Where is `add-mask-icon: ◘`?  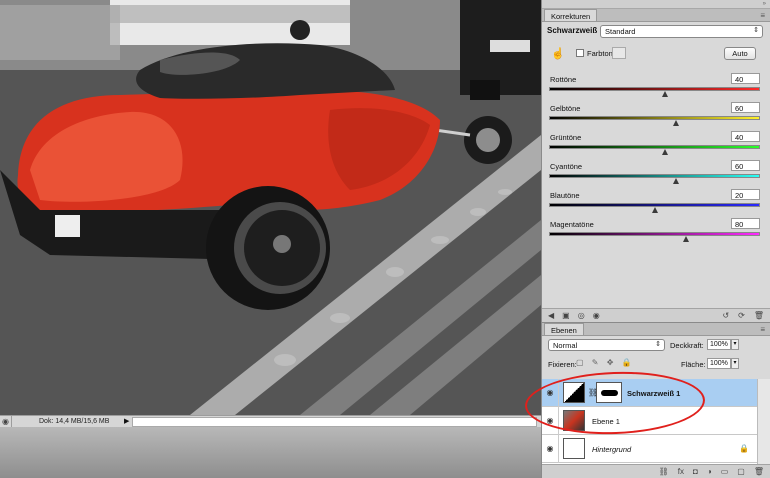
add-mask-icon: ◘ is located at coordinates (695, 471).